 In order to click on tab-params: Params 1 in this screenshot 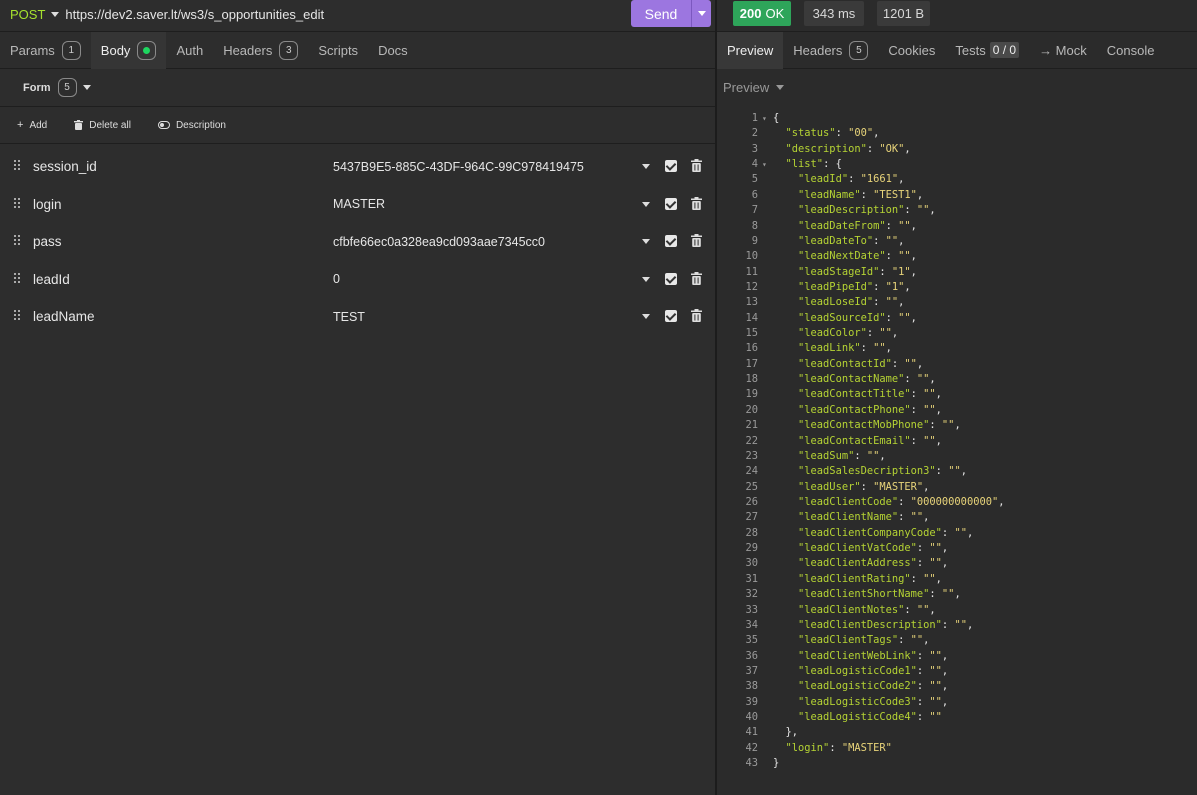, I will do `click(45, 50)`.